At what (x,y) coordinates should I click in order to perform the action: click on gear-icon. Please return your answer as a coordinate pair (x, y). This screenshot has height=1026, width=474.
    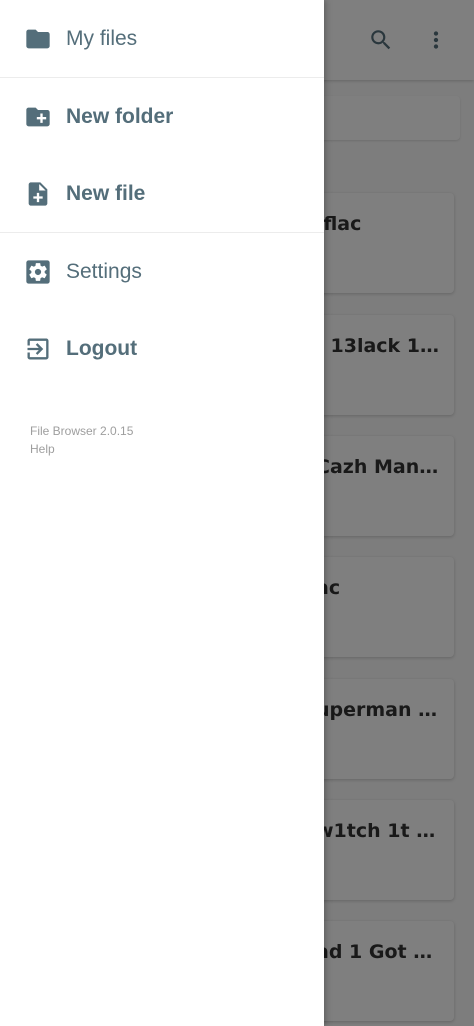
    Looking at the image, I should click on (38, 272).